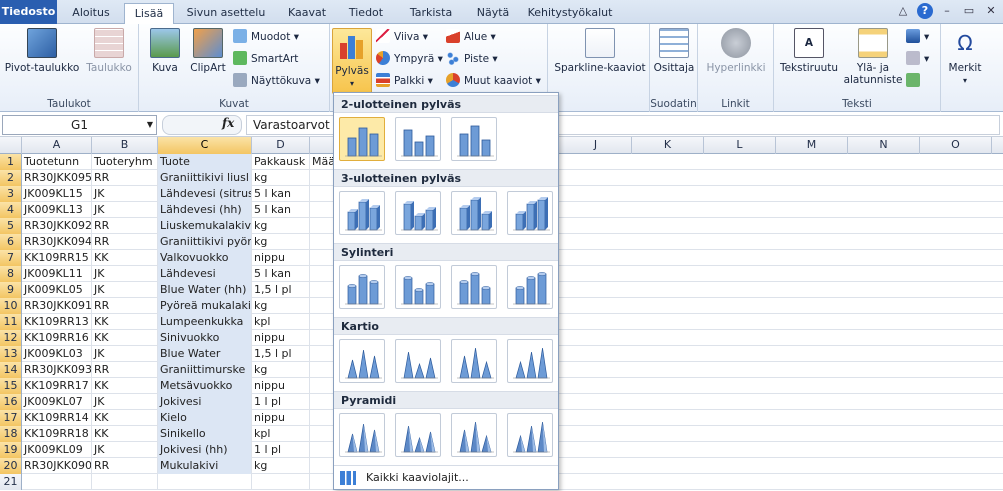 Image resolution: width=1003 pixels, height=491 pixels. I want to click on restore-icon: ▭, so click(969, 11).